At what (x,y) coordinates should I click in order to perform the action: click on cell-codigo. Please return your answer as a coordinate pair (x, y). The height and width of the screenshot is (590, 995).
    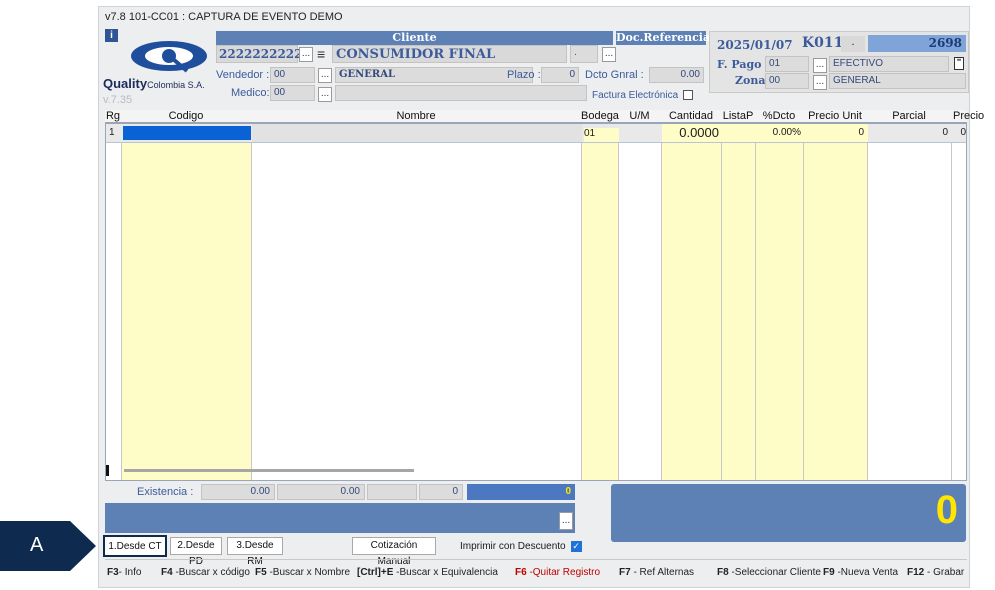
    Looking at the image, I should click on (187, 133).